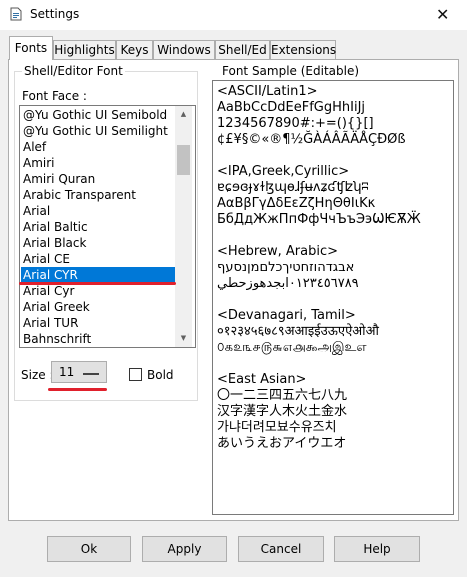 The width and height of the screenshot is (467, 577). Describe the element at coordinates (442, 14) in the screenshot. I see `close-icon: ✕` at that location.